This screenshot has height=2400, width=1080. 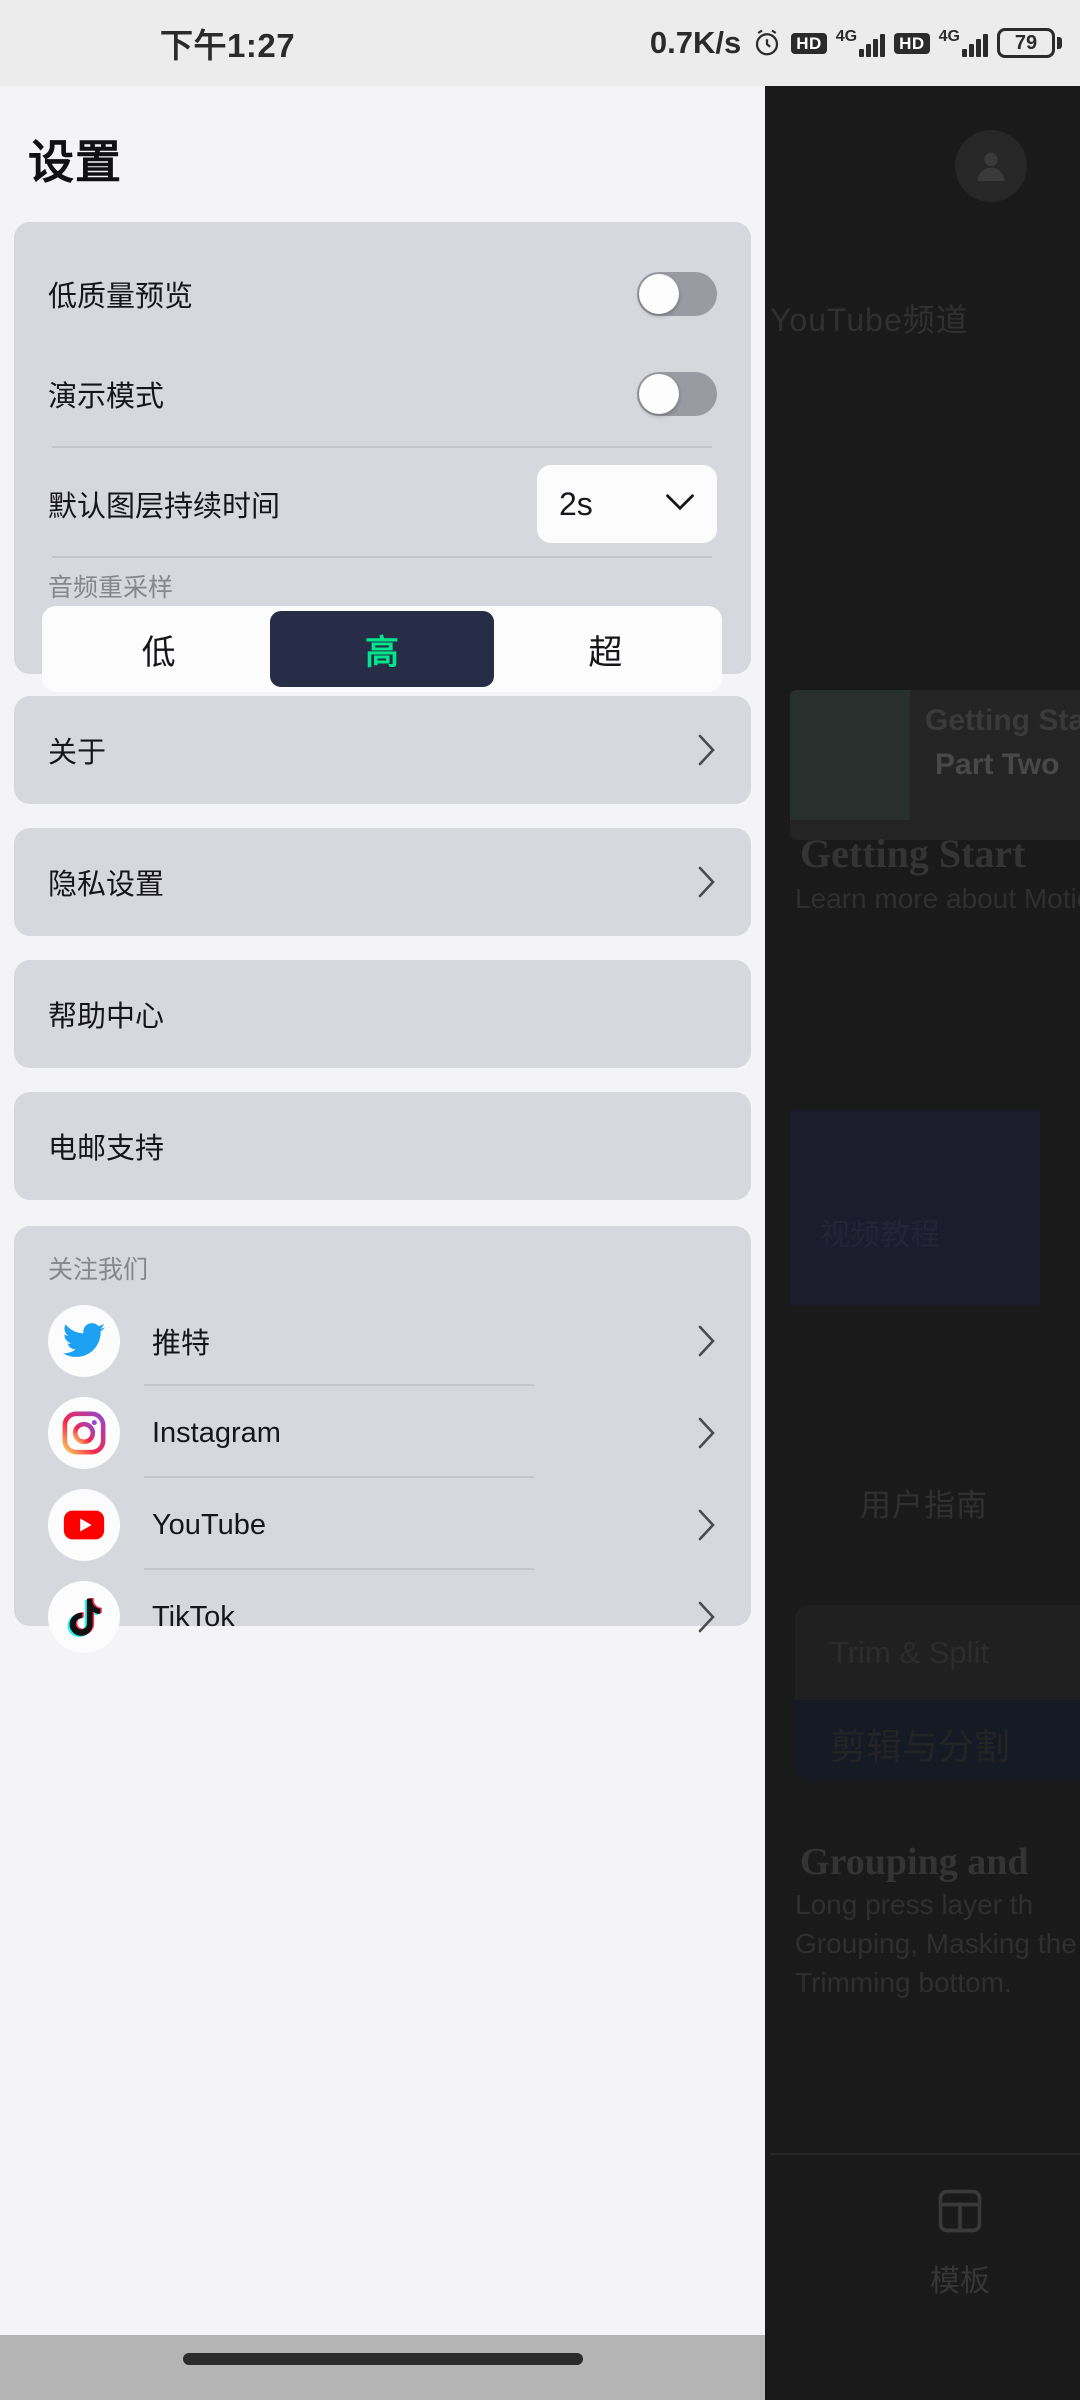 I want to click on tutorial-card-one: Getting Star Part Two, so click(x=935, y=765).